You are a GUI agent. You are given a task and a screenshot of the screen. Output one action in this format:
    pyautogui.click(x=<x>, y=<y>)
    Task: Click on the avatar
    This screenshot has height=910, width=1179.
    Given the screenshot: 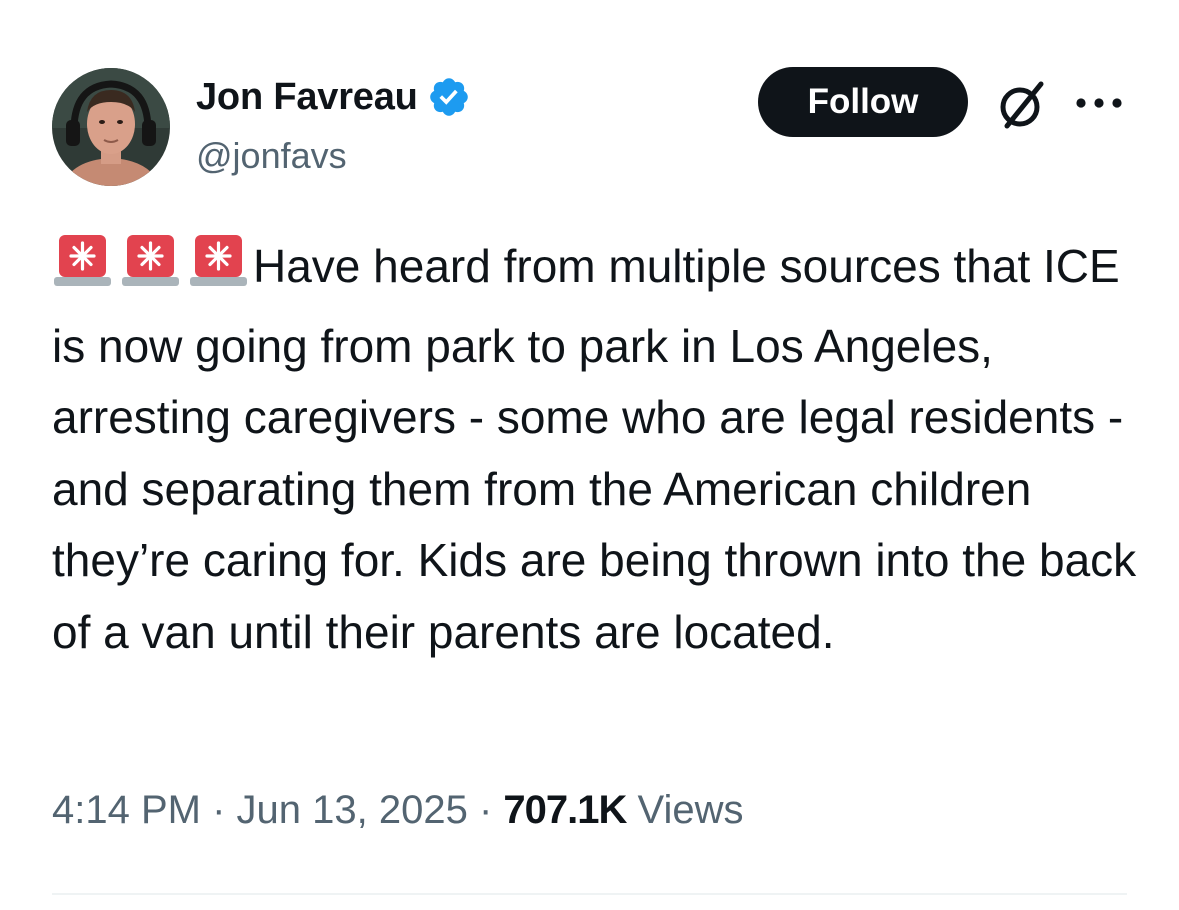 What is the action you would take?
    pyautogui.click(x=111, y=127)
    